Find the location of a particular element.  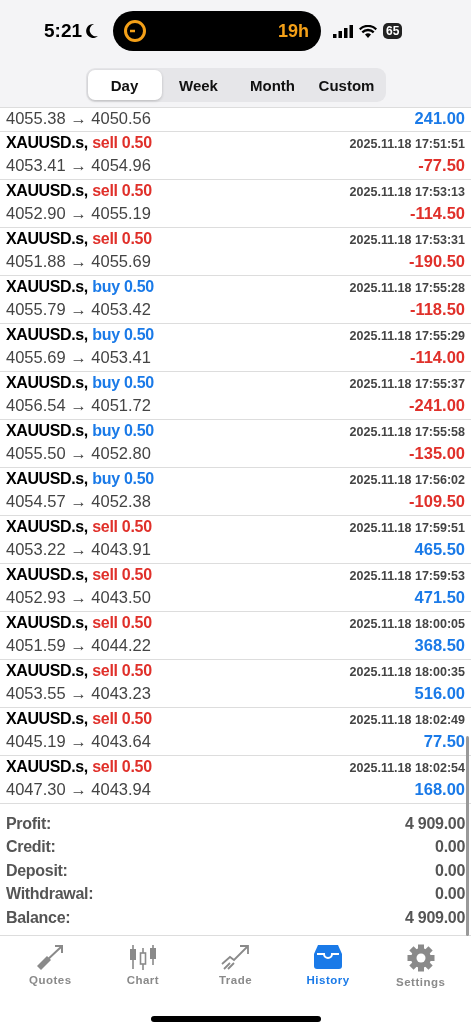

moon-icon is located at coordinates (92, 31).